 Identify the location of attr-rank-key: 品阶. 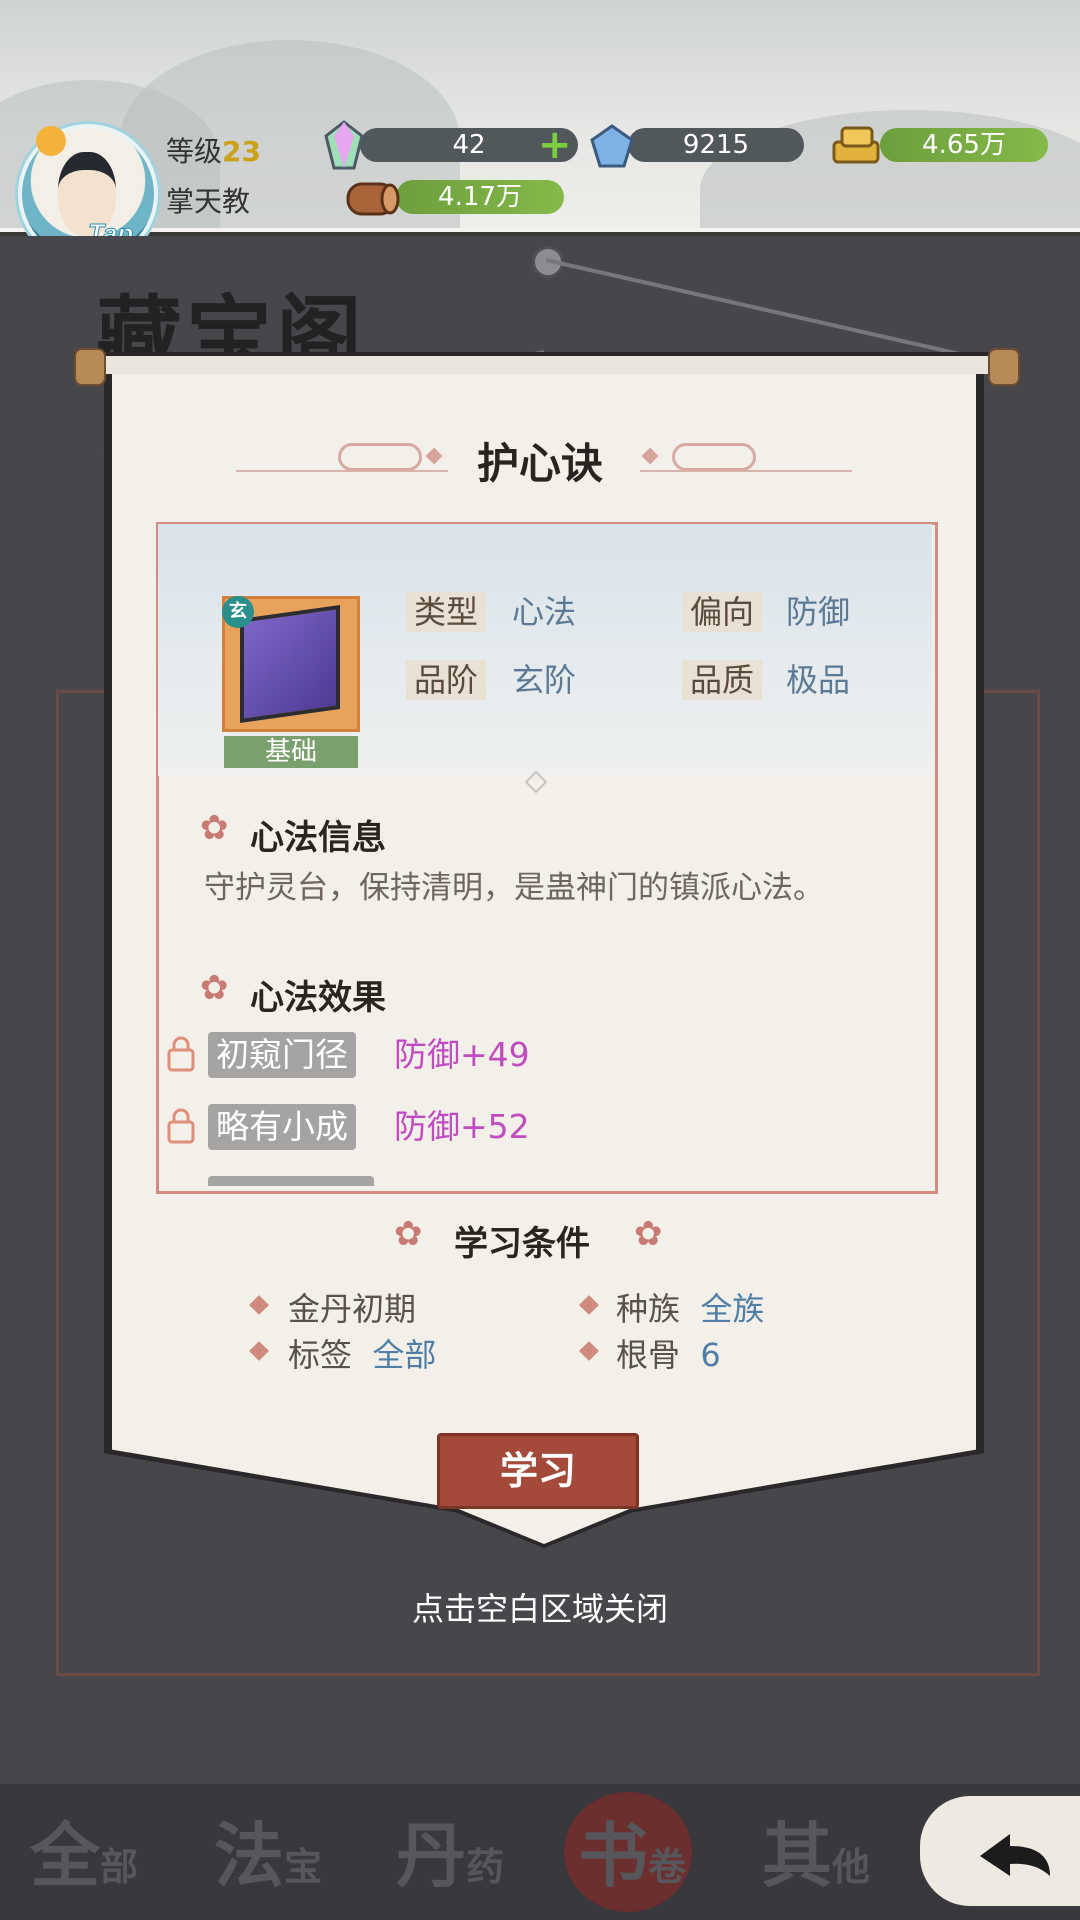
(446, 680).